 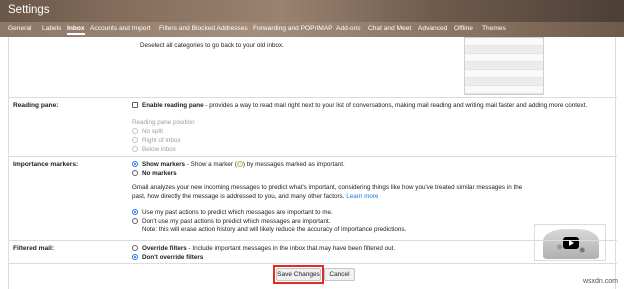 I want to click on show-markers-radio, so click(x=135, y=164).